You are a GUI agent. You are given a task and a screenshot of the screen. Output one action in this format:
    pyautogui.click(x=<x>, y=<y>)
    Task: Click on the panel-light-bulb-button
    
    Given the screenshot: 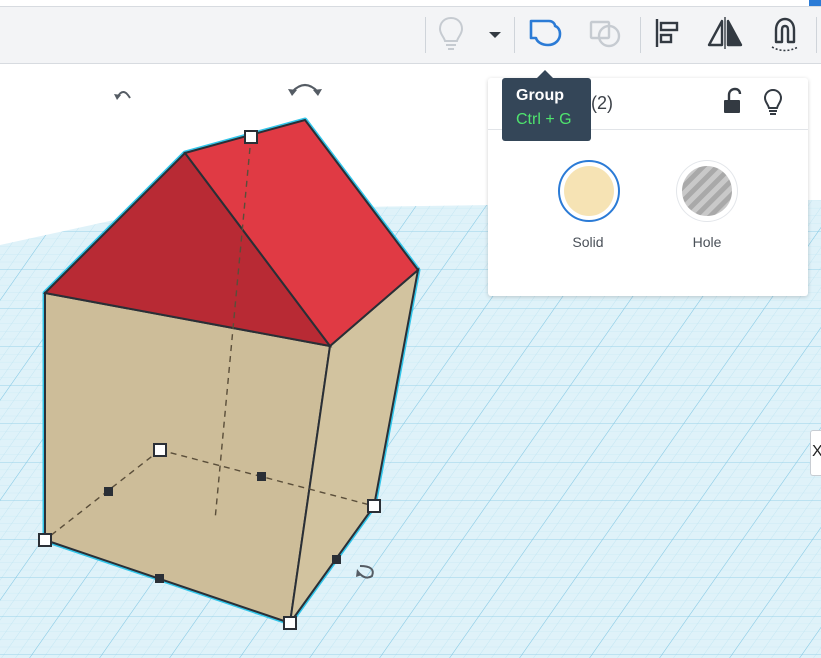 What is the action you would take?
    pyautogui.click(x=773, y=102)
    